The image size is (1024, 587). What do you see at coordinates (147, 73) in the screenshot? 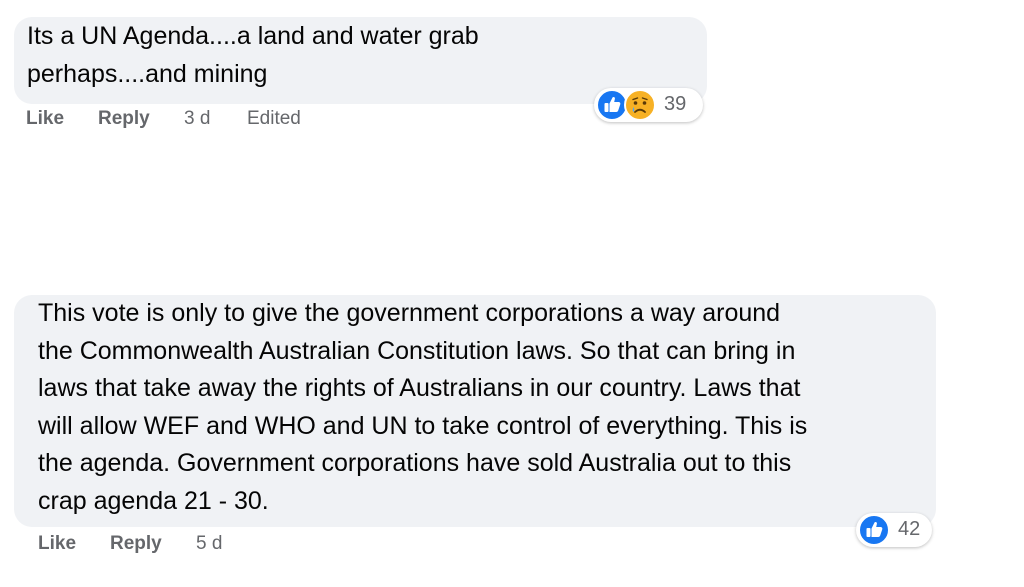
I see `comment-line: perhaps....and mining` at bounding box center [147, 73].